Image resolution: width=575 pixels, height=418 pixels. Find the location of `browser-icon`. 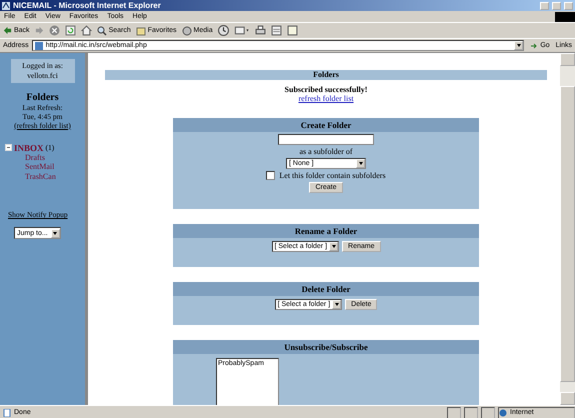

browser-icon is located at coordinates (6, 6).